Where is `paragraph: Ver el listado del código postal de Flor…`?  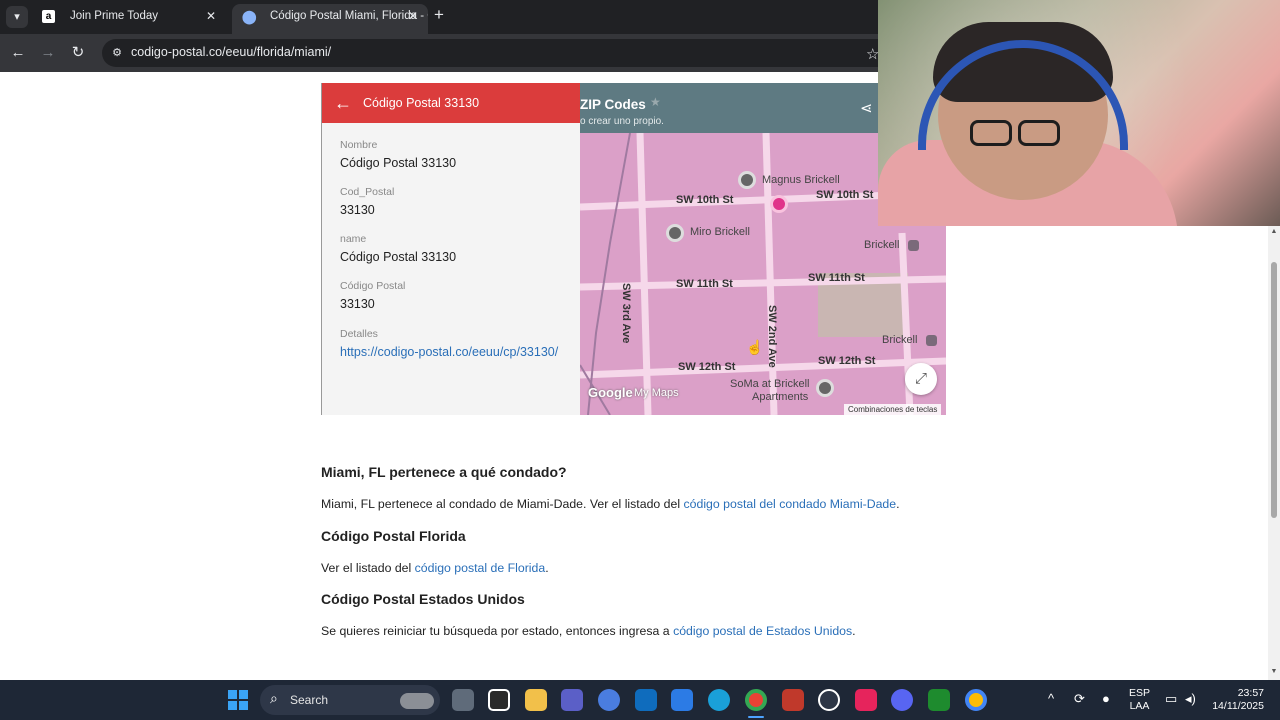 paragraph: Ver el listado del código postal de Flor… is located at coordinates (435, 568).